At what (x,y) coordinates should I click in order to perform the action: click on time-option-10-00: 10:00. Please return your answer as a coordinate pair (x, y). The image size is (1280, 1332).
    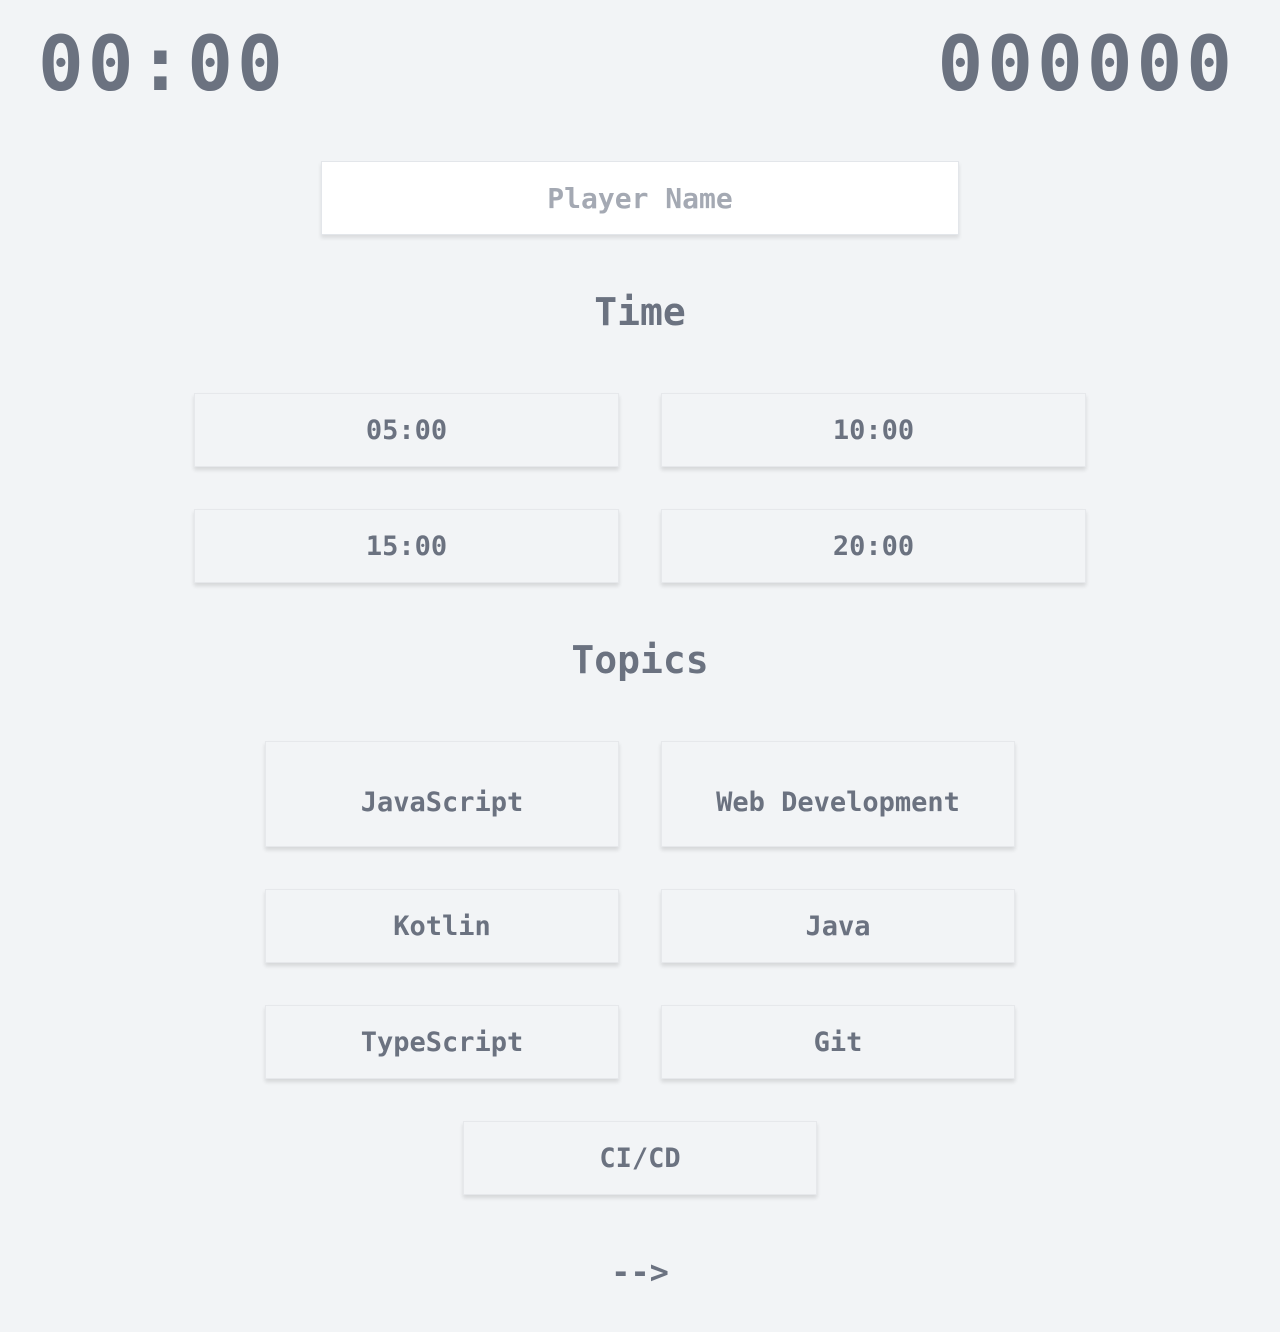
    Looking at the image, I should click on (873, 430).